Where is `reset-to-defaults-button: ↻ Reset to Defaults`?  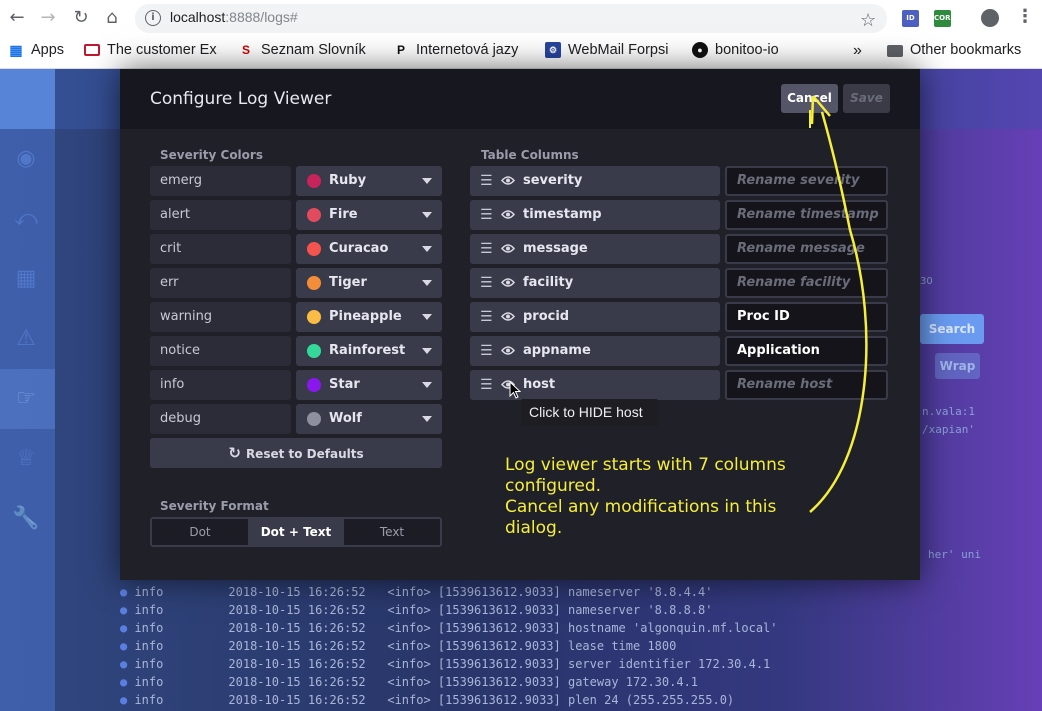 reset-to-defaults-button: ↻ Reset to Defaults is located at coordinates (296, 453).